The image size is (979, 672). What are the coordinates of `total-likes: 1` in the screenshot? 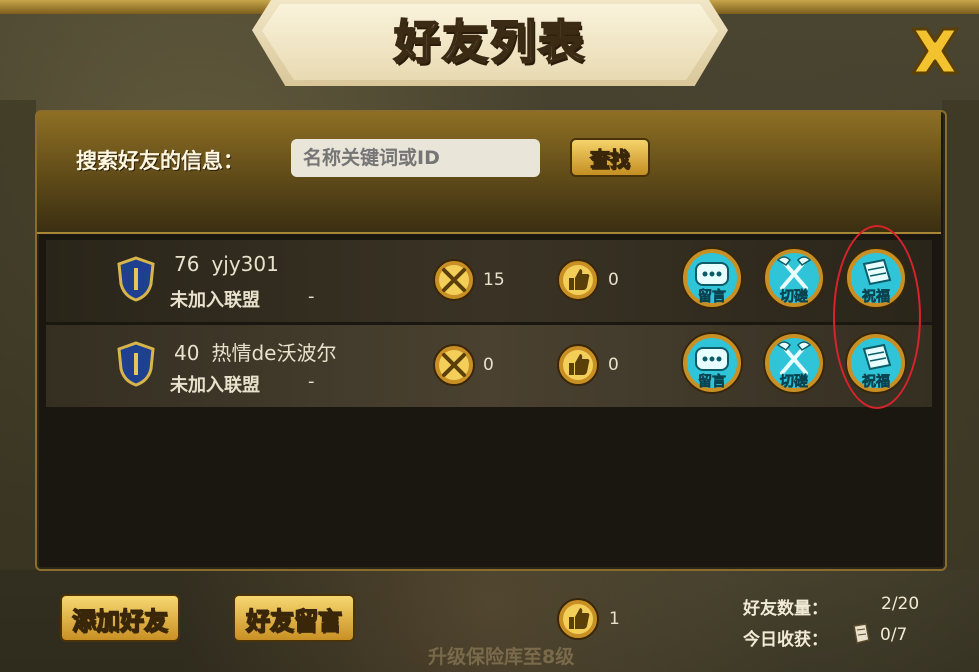 It's located at (614, 619).